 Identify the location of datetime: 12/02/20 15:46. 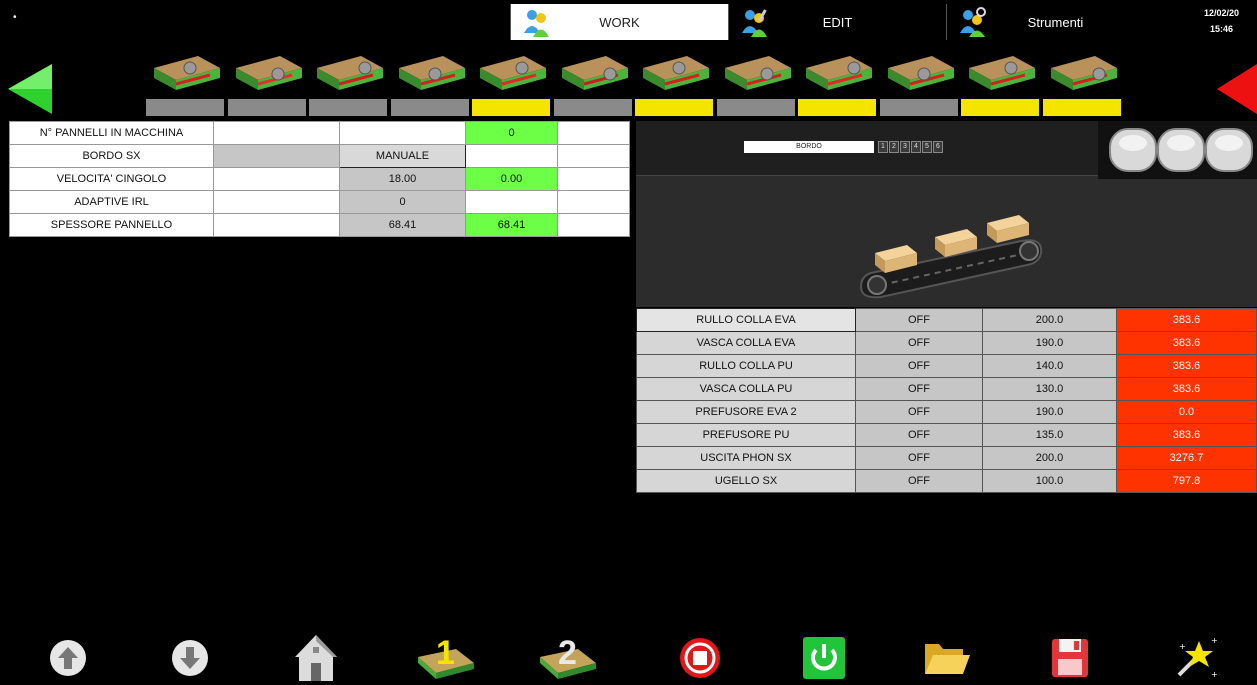
(1221, 21).